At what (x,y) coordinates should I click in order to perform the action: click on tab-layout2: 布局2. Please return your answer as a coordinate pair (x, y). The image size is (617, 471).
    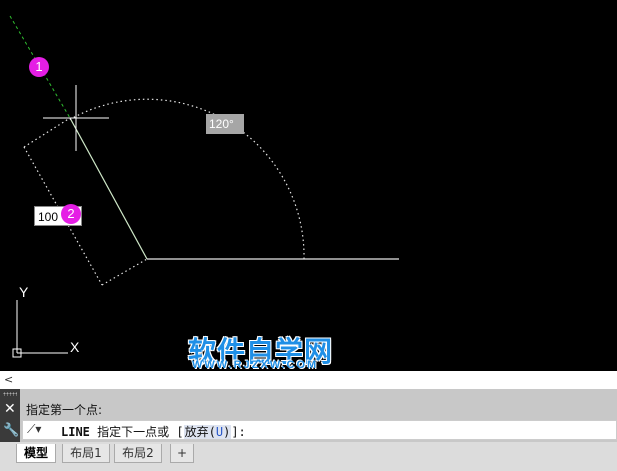
    Looking at the image, I should click on (138, 453).